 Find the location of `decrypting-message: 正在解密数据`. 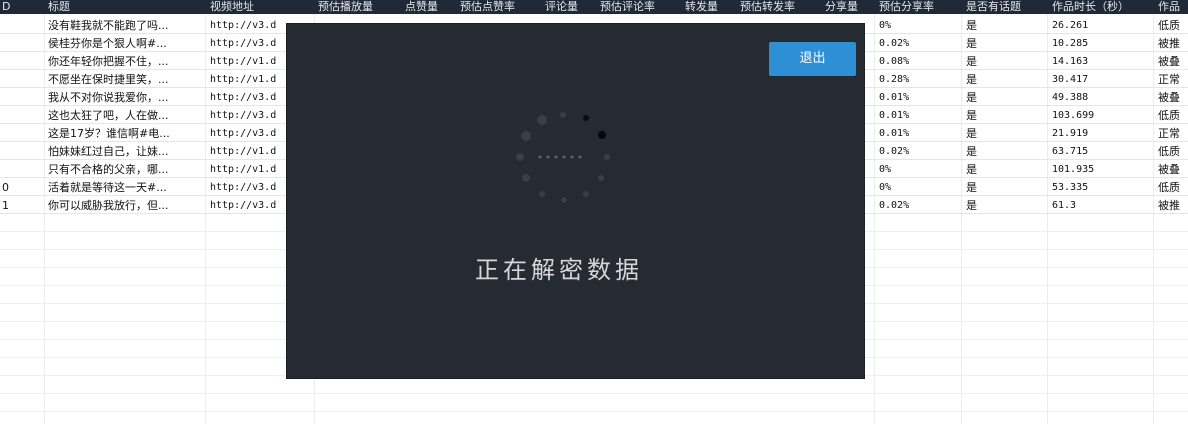

decrypting-message: 正在解密数据 is located at coordinates (559, 270).